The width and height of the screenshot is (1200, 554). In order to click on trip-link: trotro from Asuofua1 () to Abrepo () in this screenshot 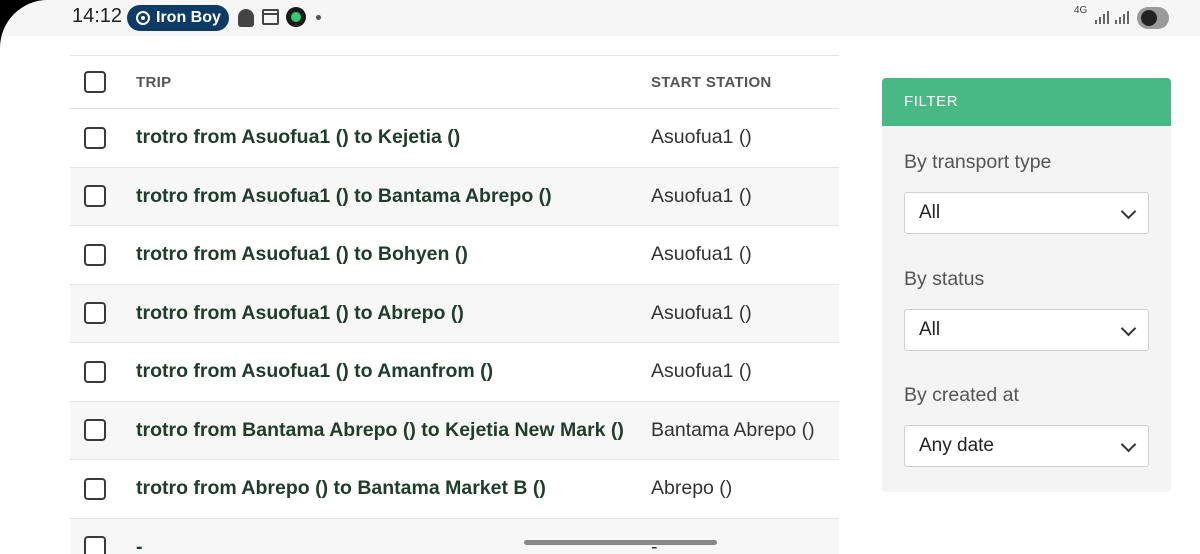, I will do `click(300, 313)`.